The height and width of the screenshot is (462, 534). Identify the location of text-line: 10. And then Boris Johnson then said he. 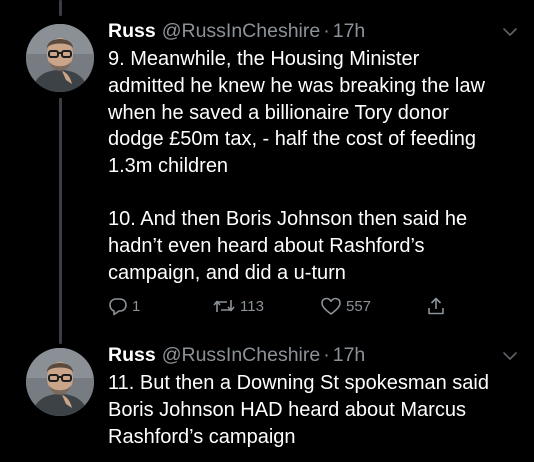
(288, 218).